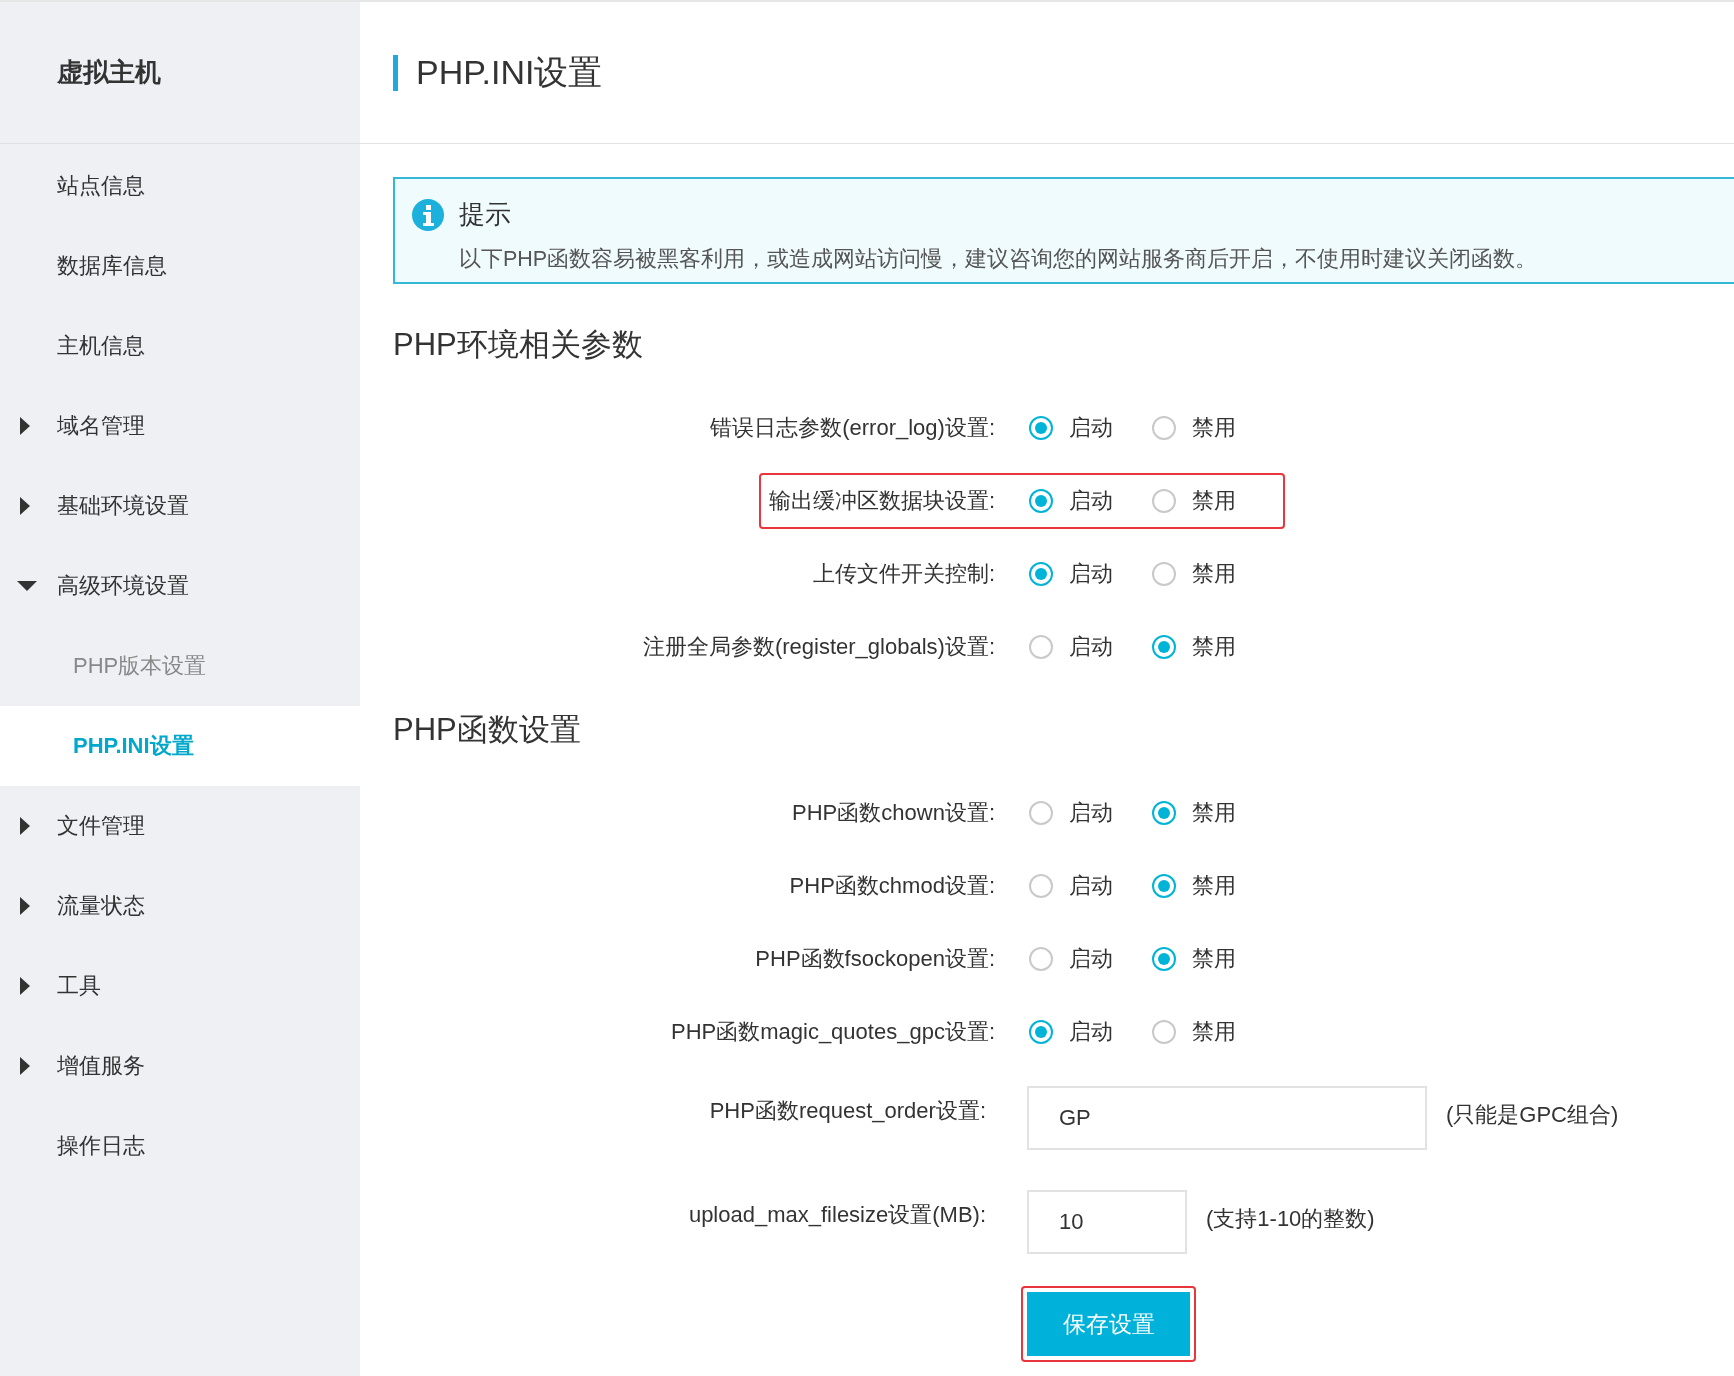  Describe the element at coordinates (180, 826) in the screenshot. I see `sidebar-item: 文件管理` at that location.